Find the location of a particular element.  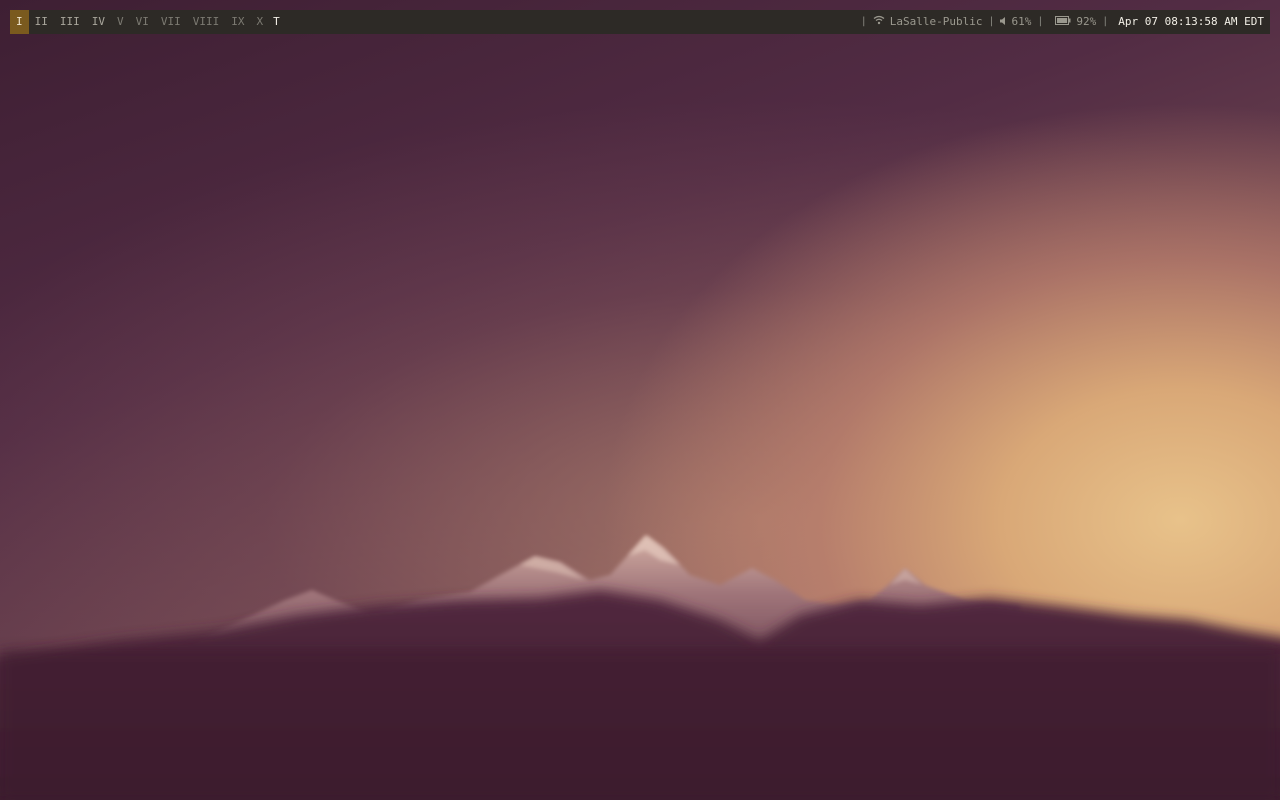

clock: Apr 07 08:13:58 AM EDT is located at coordinates (1189, 22).